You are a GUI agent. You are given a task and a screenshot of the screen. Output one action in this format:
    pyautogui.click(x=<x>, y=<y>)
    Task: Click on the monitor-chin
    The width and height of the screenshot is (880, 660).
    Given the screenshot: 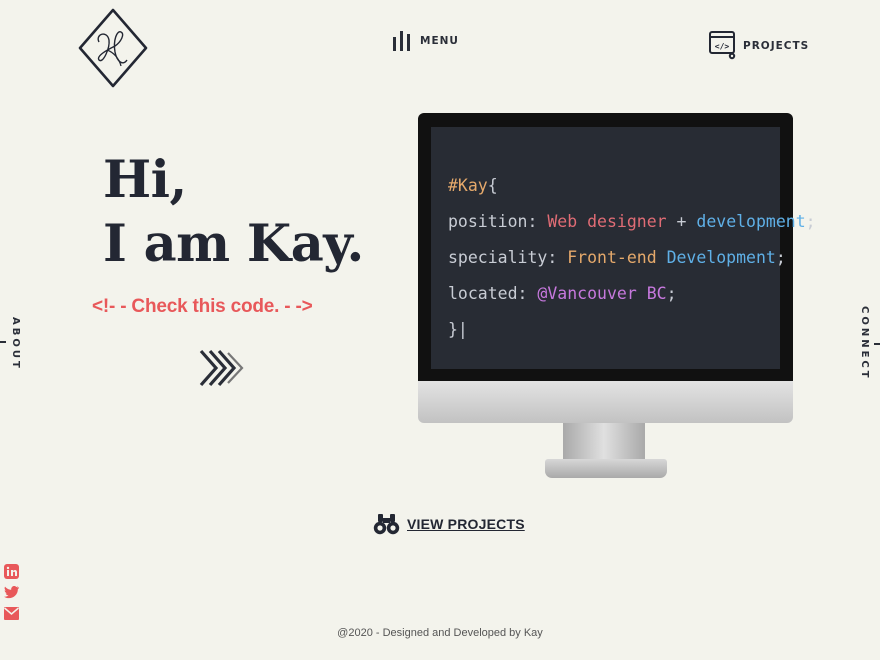 What is the action you would take?
    pyautogui.click(x=605, y=402)
    